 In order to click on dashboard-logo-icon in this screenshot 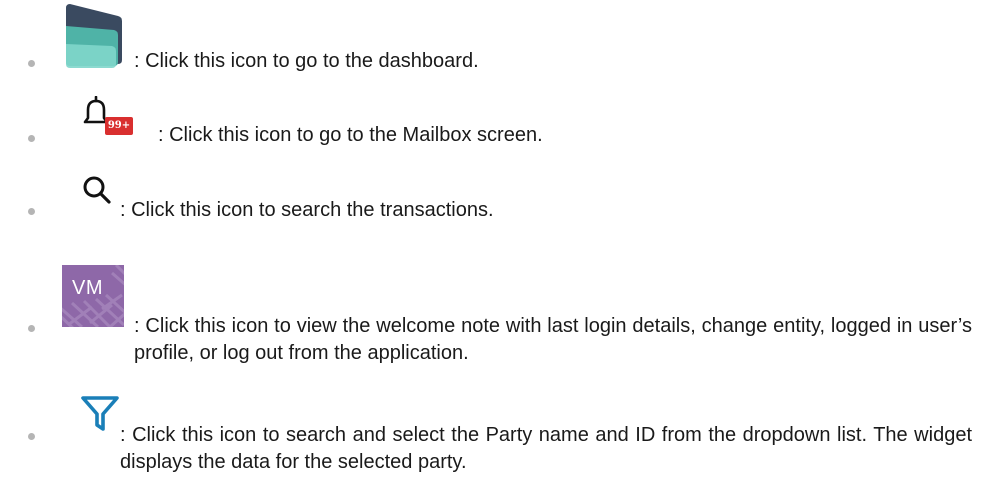, I will do `click(94, 38)`.